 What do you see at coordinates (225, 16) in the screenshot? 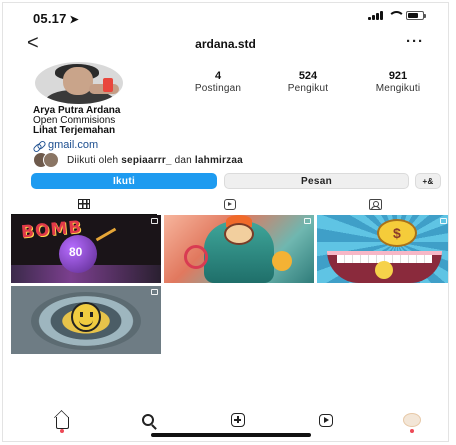
I see `status-bar: 05.17 ➤` at bounding box center [225, 16].